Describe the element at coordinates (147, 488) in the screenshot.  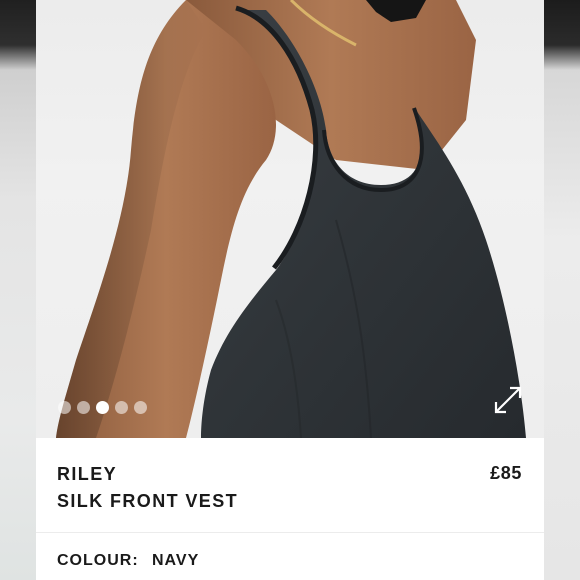
I see `product-name: RILEY SILK FRONT VEST` at that location.